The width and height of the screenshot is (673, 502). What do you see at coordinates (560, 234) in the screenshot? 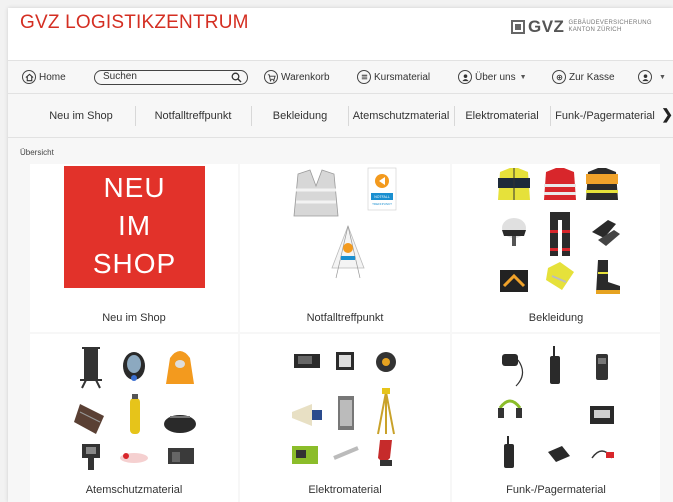
I see `trousers-image` at bounding box center [560, 234].